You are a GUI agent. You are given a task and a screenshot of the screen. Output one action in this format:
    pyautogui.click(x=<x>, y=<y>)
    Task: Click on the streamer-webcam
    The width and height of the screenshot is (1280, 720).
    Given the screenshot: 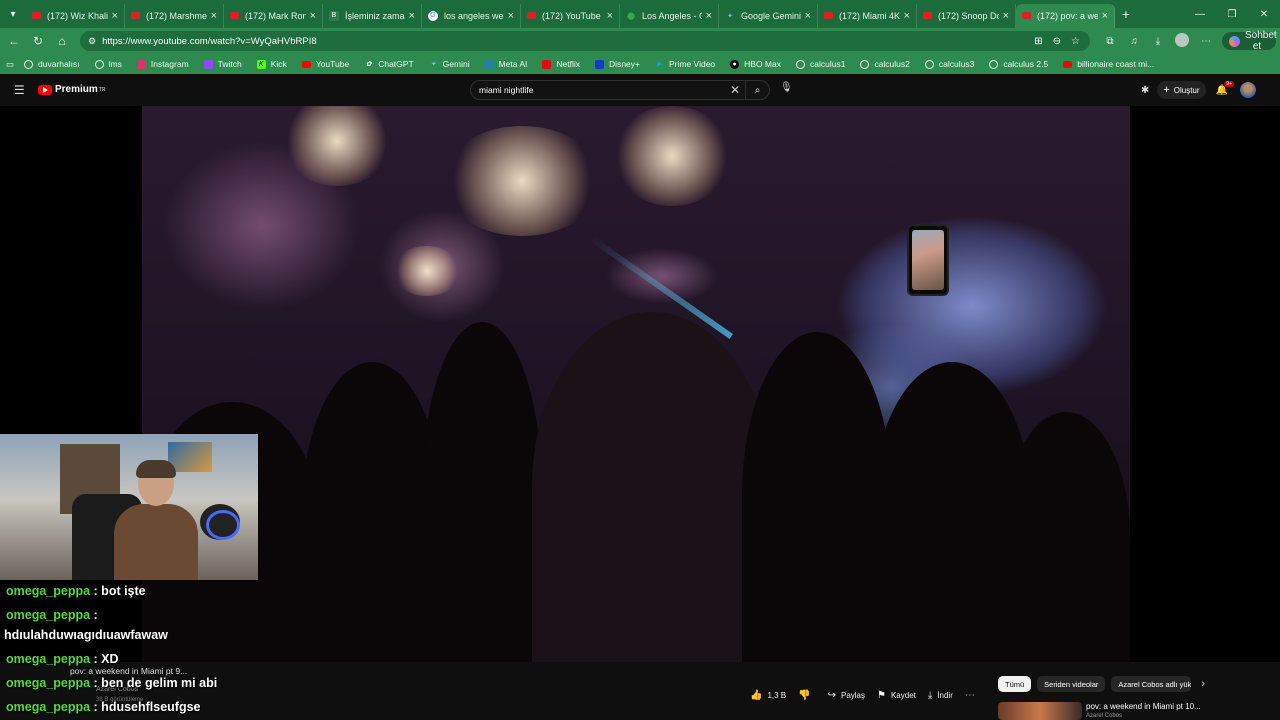 What is the action you would take?
    pyautogui.click(x=129, y=507)
    